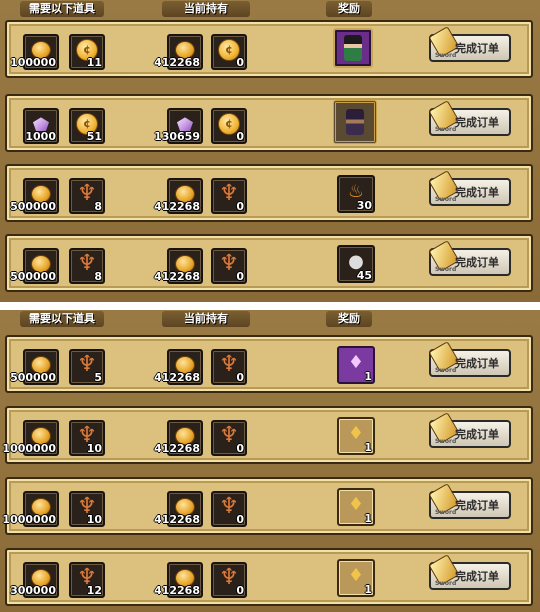 Image resolution: width=540 pixels, height=612 pixels. What do you see at coordinates (29, 448) in the screenshot?
I see `required-qty: 1000000` at bounding box center [29, 448].